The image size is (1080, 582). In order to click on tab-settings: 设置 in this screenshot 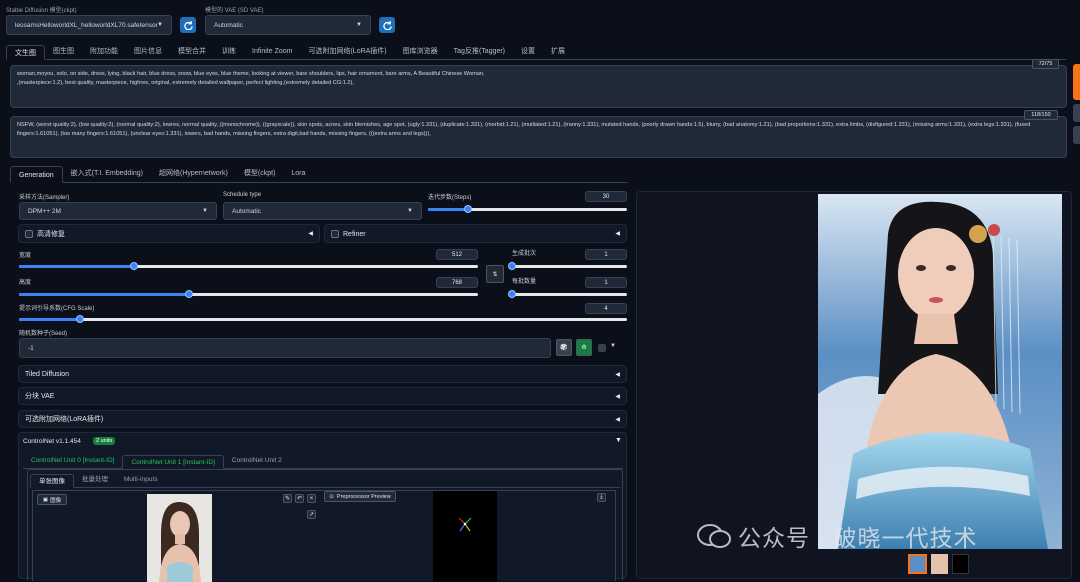, I will do `click(528, 51)`.